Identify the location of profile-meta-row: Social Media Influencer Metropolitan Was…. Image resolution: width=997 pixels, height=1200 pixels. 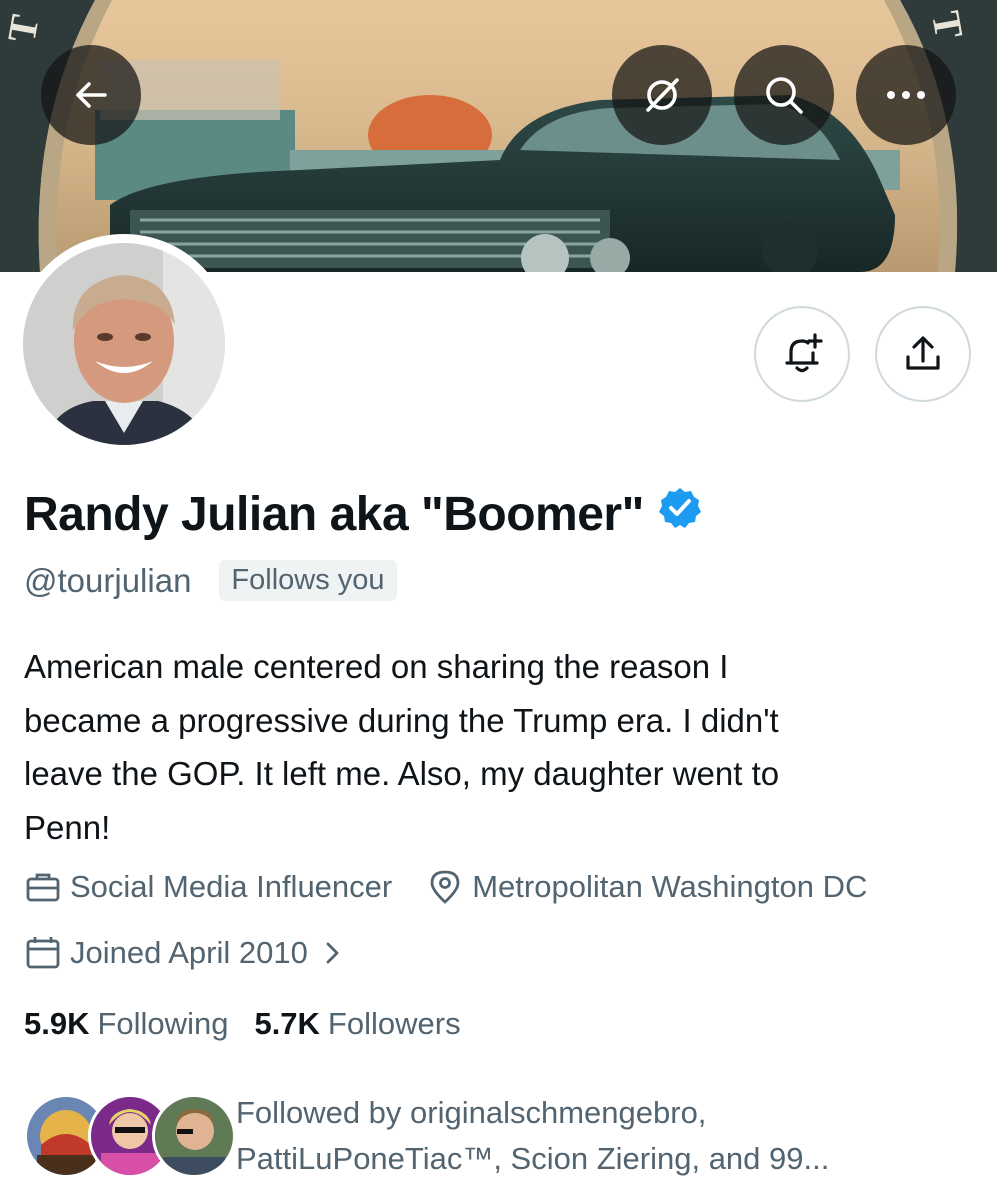
(445, 887).